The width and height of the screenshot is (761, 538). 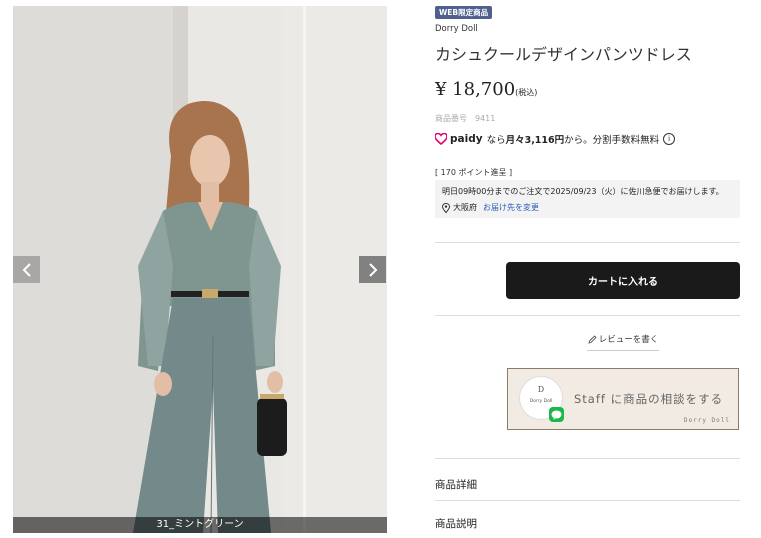 What do you see at coordinates (541, 401) in the screenshot?
I see `brand-logo-name: Dorry Doll` at bounding box center [541, 401].